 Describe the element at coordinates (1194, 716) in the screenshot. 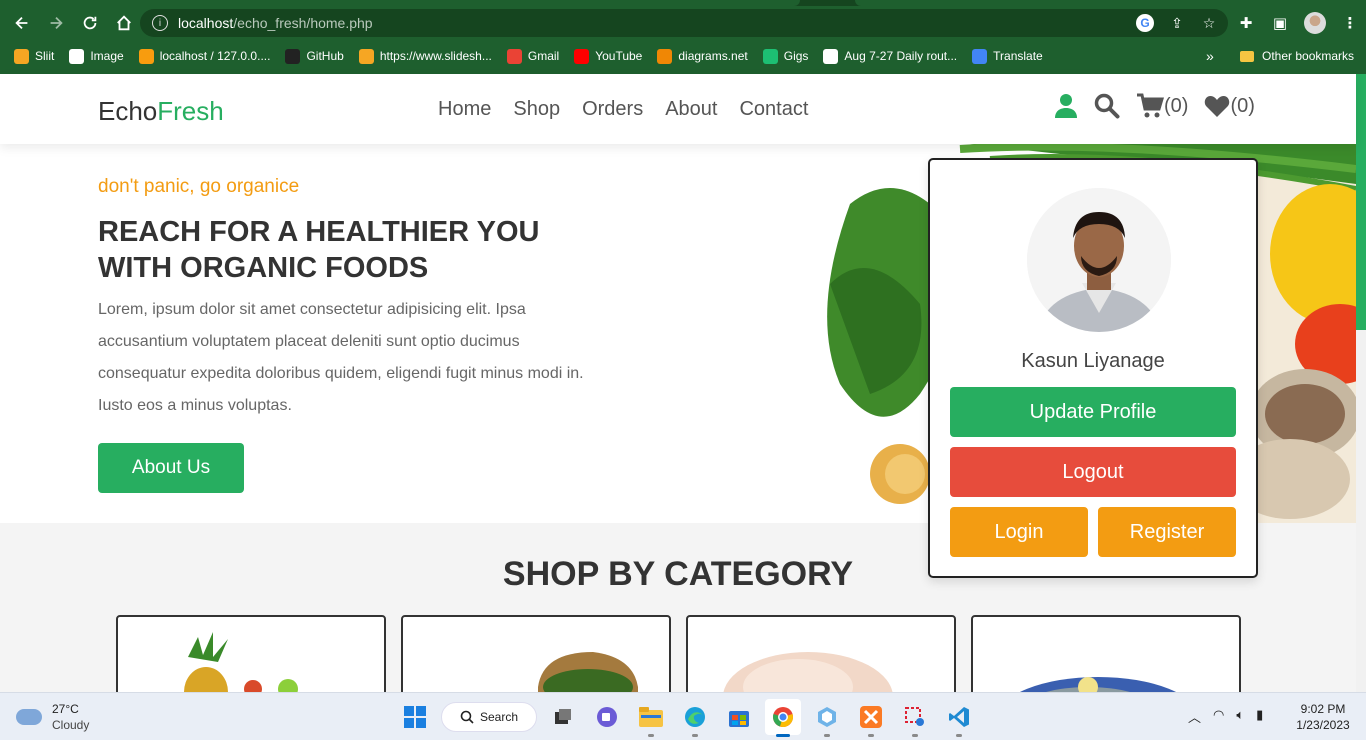

I see `chevron-up-icon: ︿` at that location.